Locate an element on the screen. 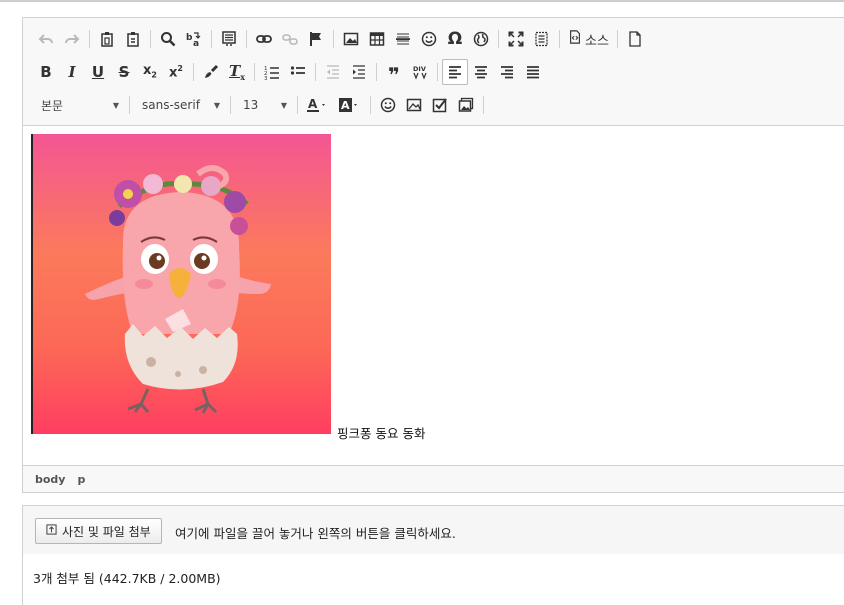 Image resolution: width=844 pixels, height=605 pixels. unlink-icon is located at coordinates (290, 39).